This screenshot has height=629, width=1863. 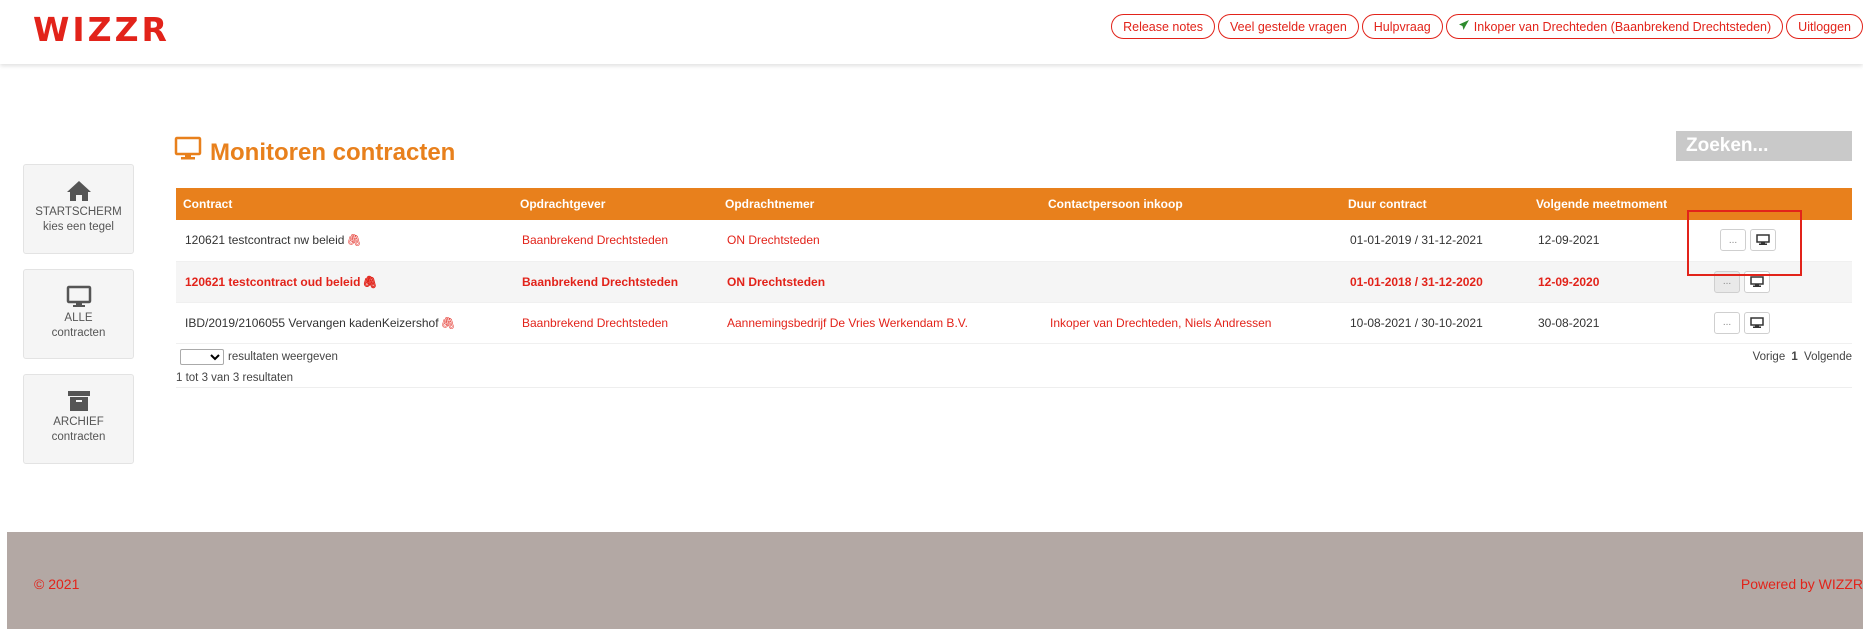 I want to click on pagination-prev: Vorige, so click(x=1769, y=357).